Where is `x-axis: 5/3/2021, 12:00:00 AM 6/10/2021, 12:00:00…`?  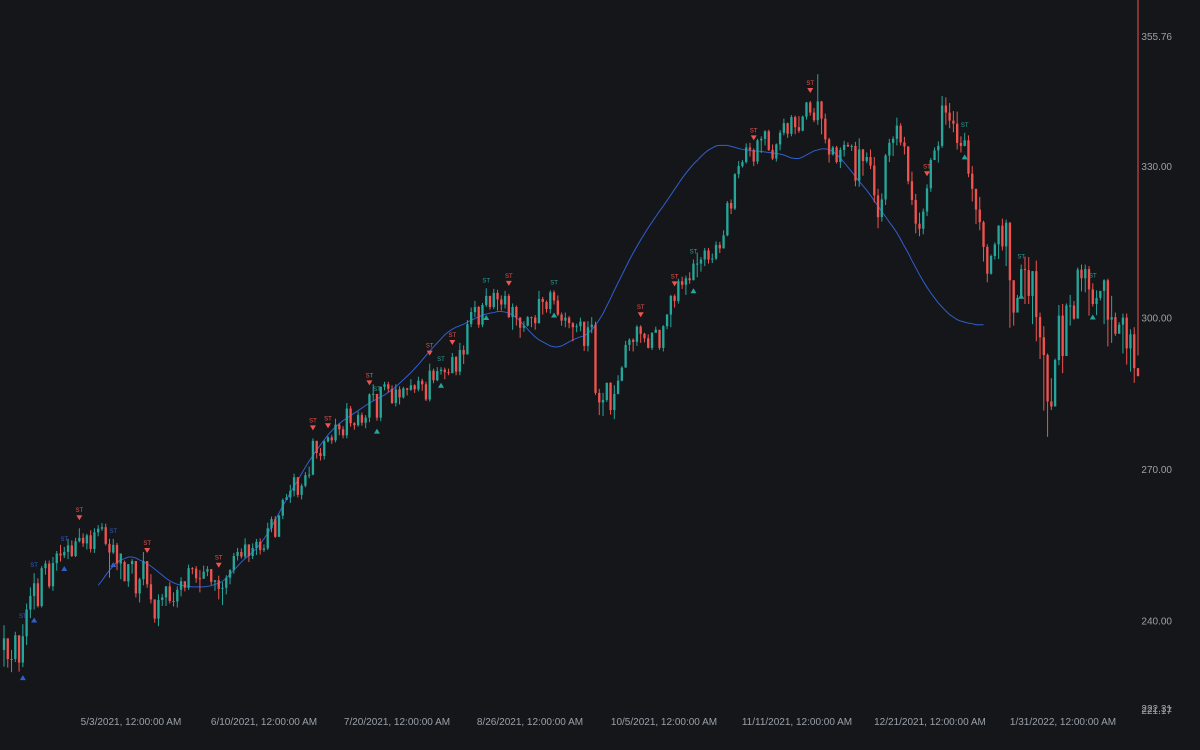 x-axis: 5/3/2021, 12:00:00 AM 6/10/2021, 12:00:00… is located at coordinates (598, 722).